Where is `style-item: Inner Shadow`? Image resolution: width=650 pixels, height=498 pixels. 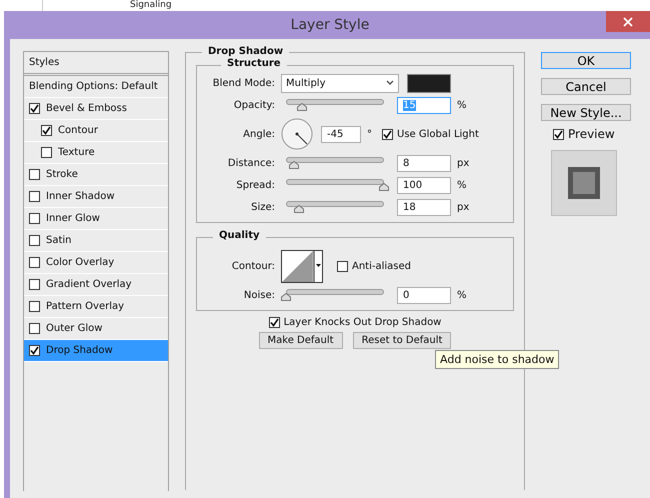
style-item: Inner Shadow is located at coordinates (96, 197).